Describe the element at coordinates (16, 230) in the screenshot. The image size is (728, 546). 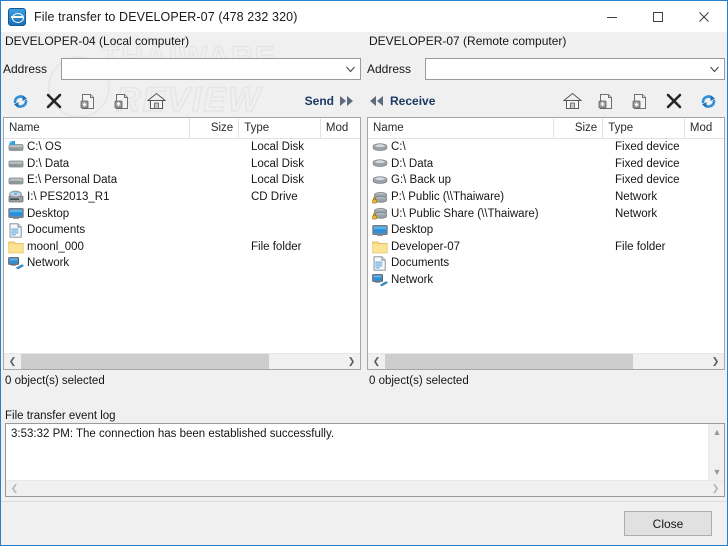
I see `documents-icon` at that location.